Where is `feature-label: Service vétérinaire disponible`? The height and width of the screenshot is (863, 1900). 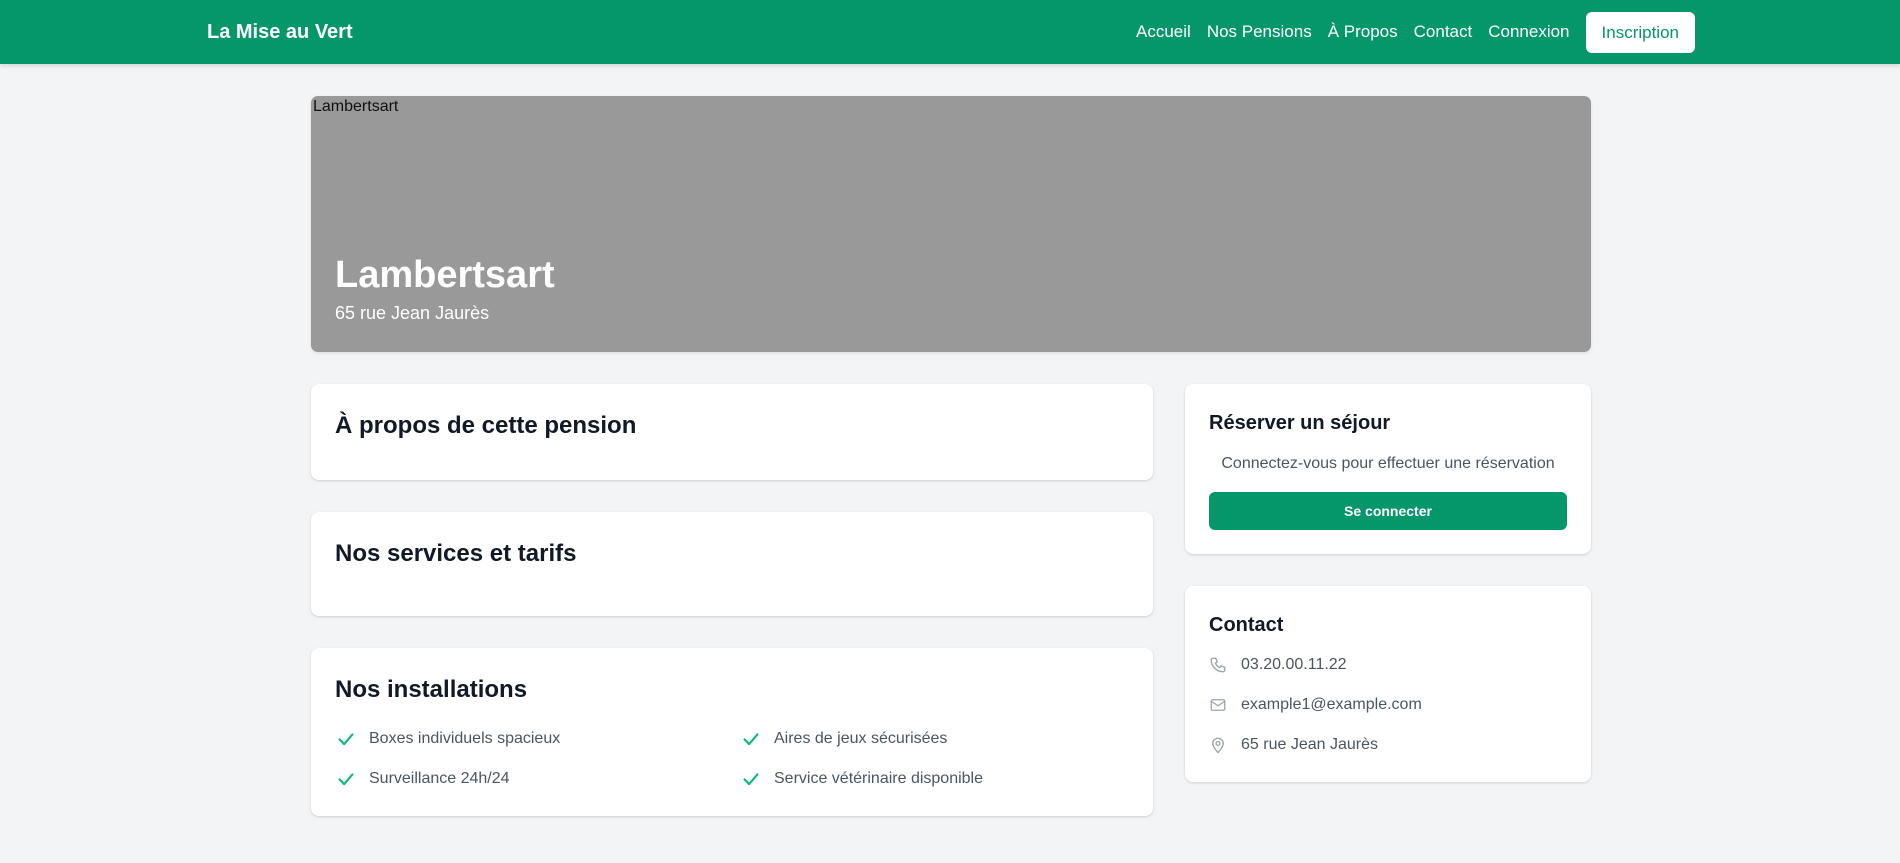 feature-label: Service vétérinaire disponible is located at coordinates (878, 778).